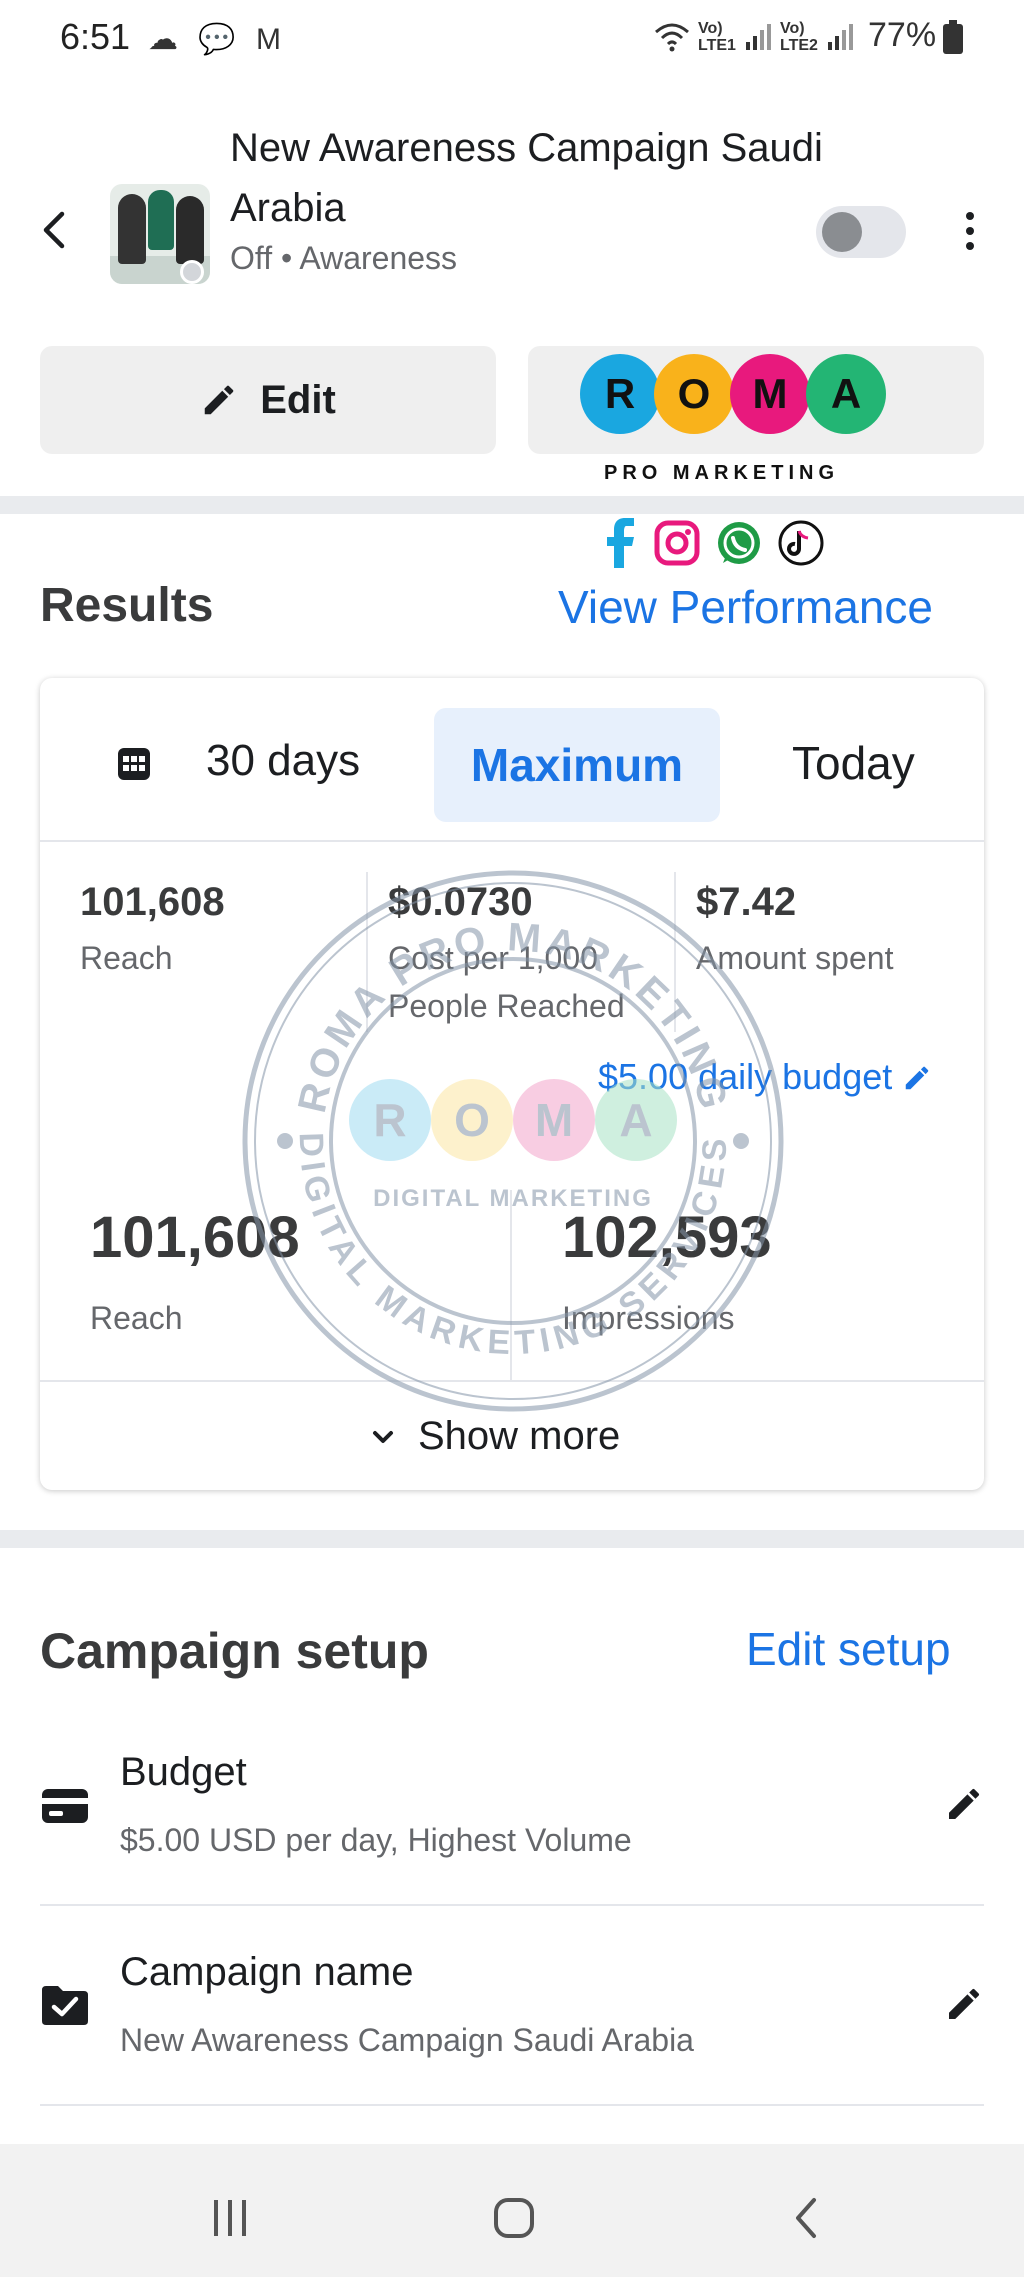 This screenshot has width=1024, height=2277. I want to click on battery-percent: 77%, so click(902, 35).